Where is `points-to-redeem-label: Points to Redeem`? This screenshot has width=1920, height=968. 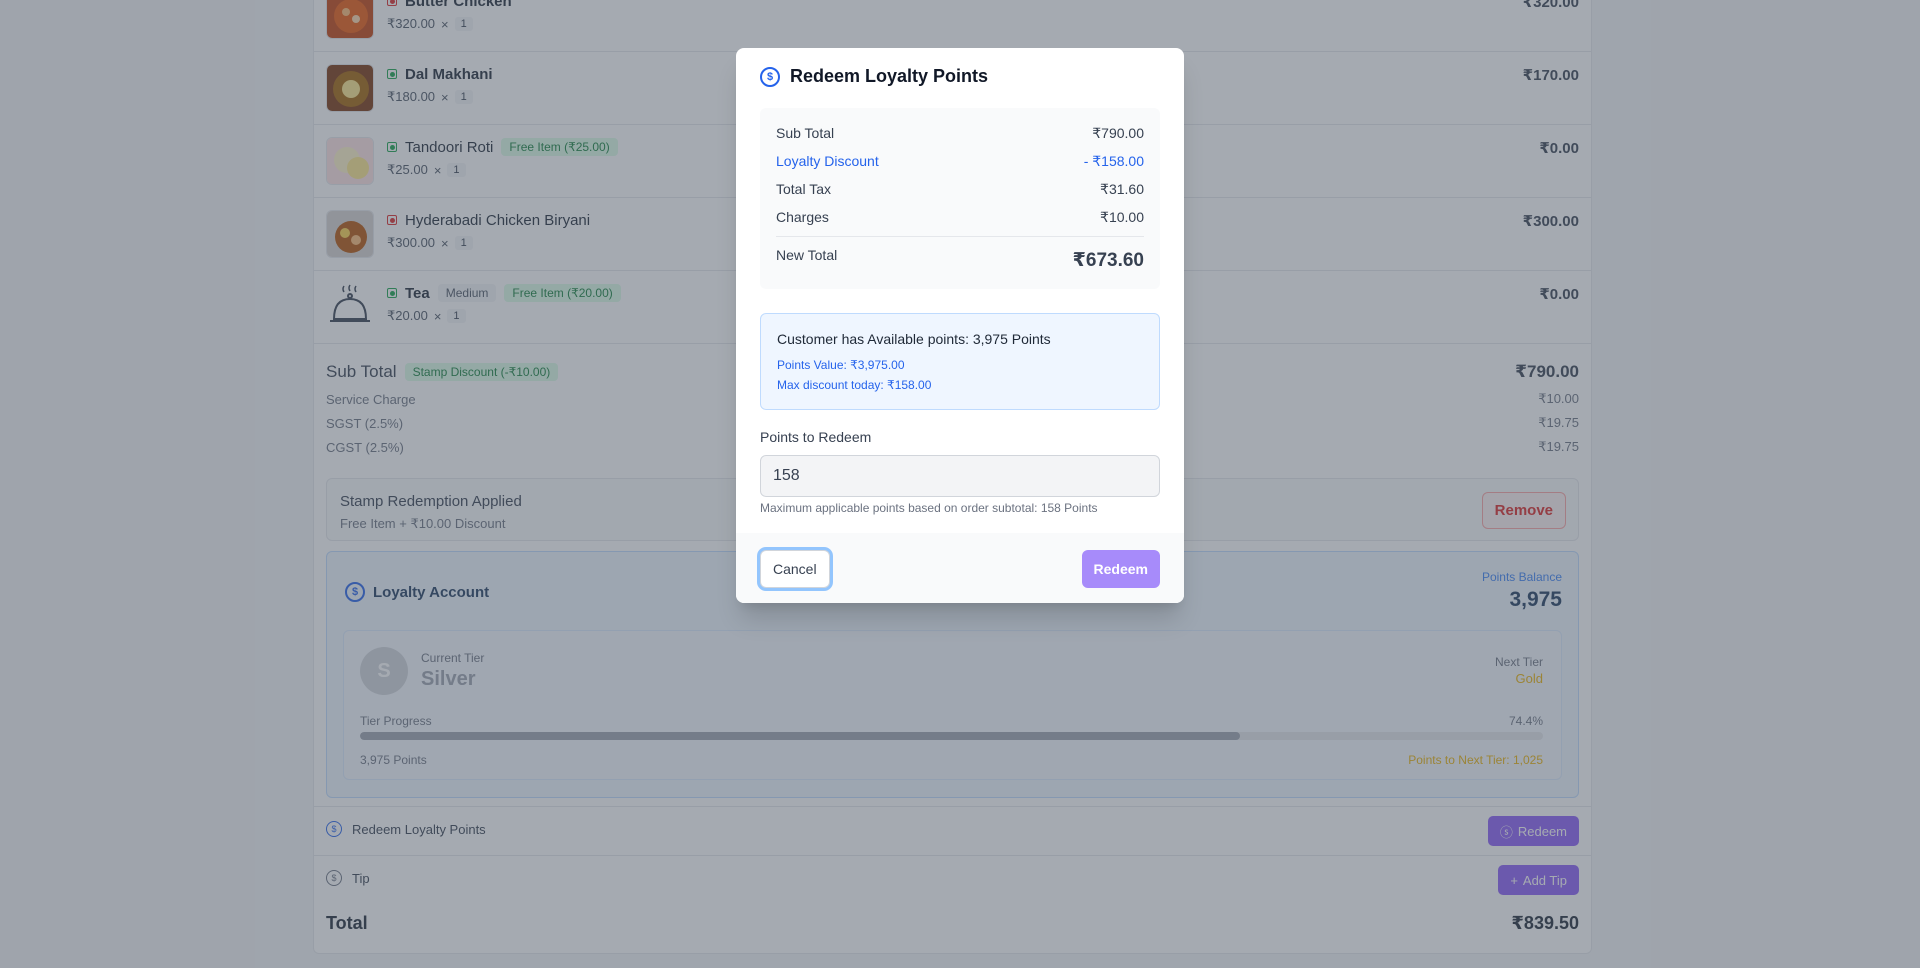
points-to-redeem-label: Points to Redeem is located at coordinates (816, 437).